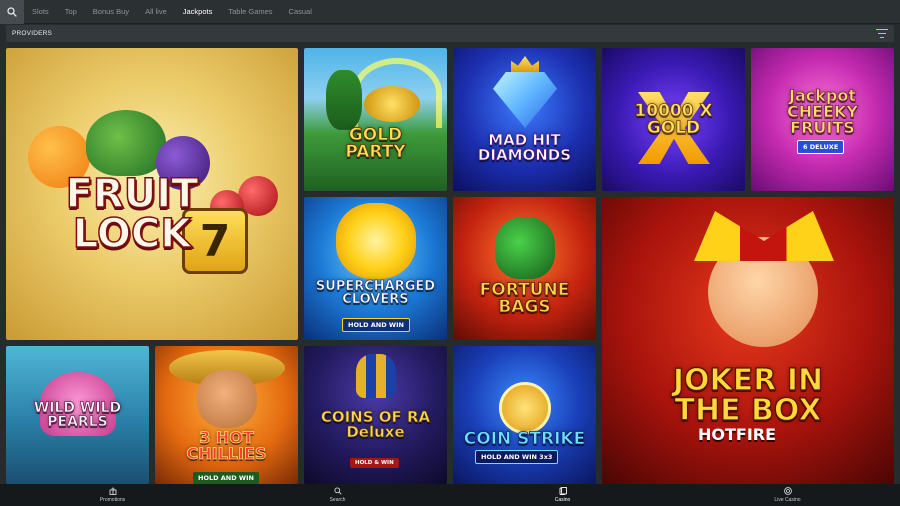 The image size is (900, 506). I want to click on bottom-nav-casino: Casino, so click(562, 495).